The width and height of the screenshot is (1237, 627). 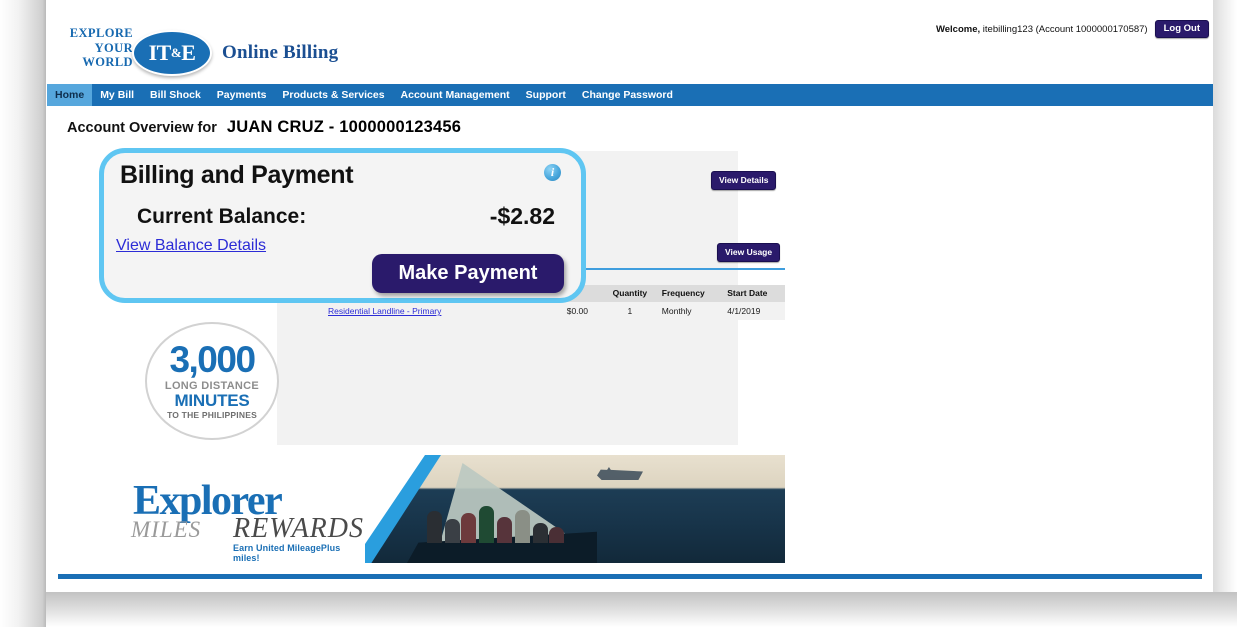 I want to click on ite-logo-text: IT & E, so click(x=172, y=53).